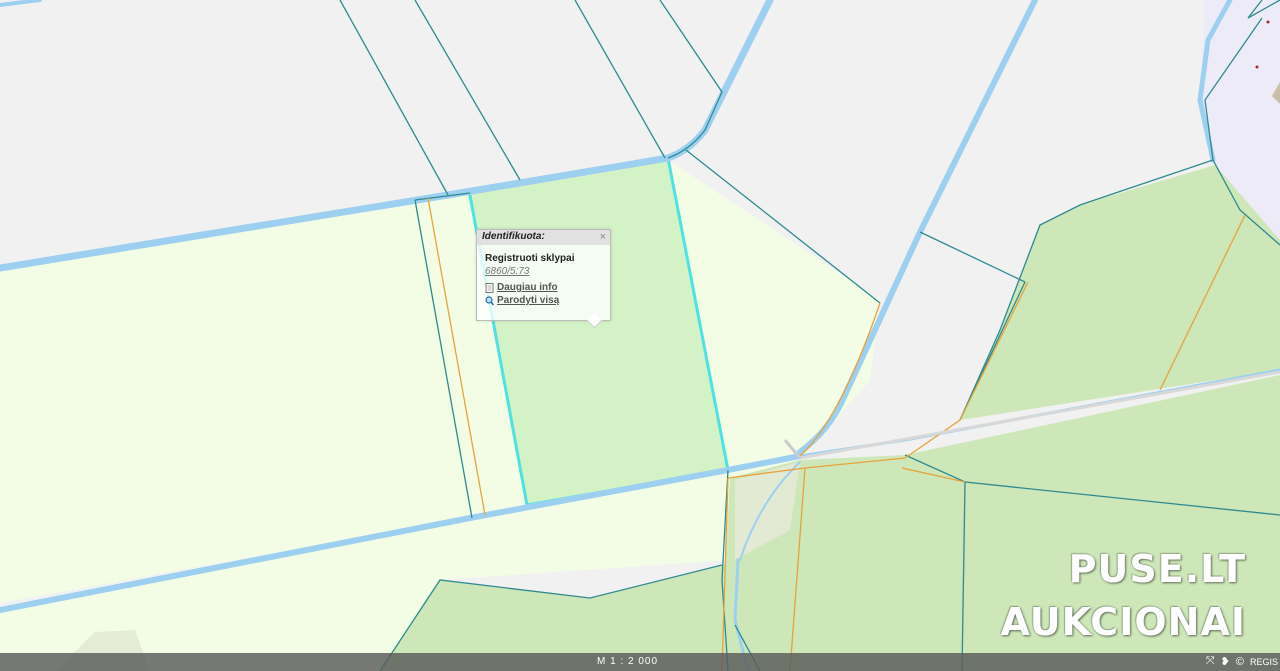 Image resolution: width=1280 pixels, height=671 pixels. I want to click on document-icon, so click(489, 287).